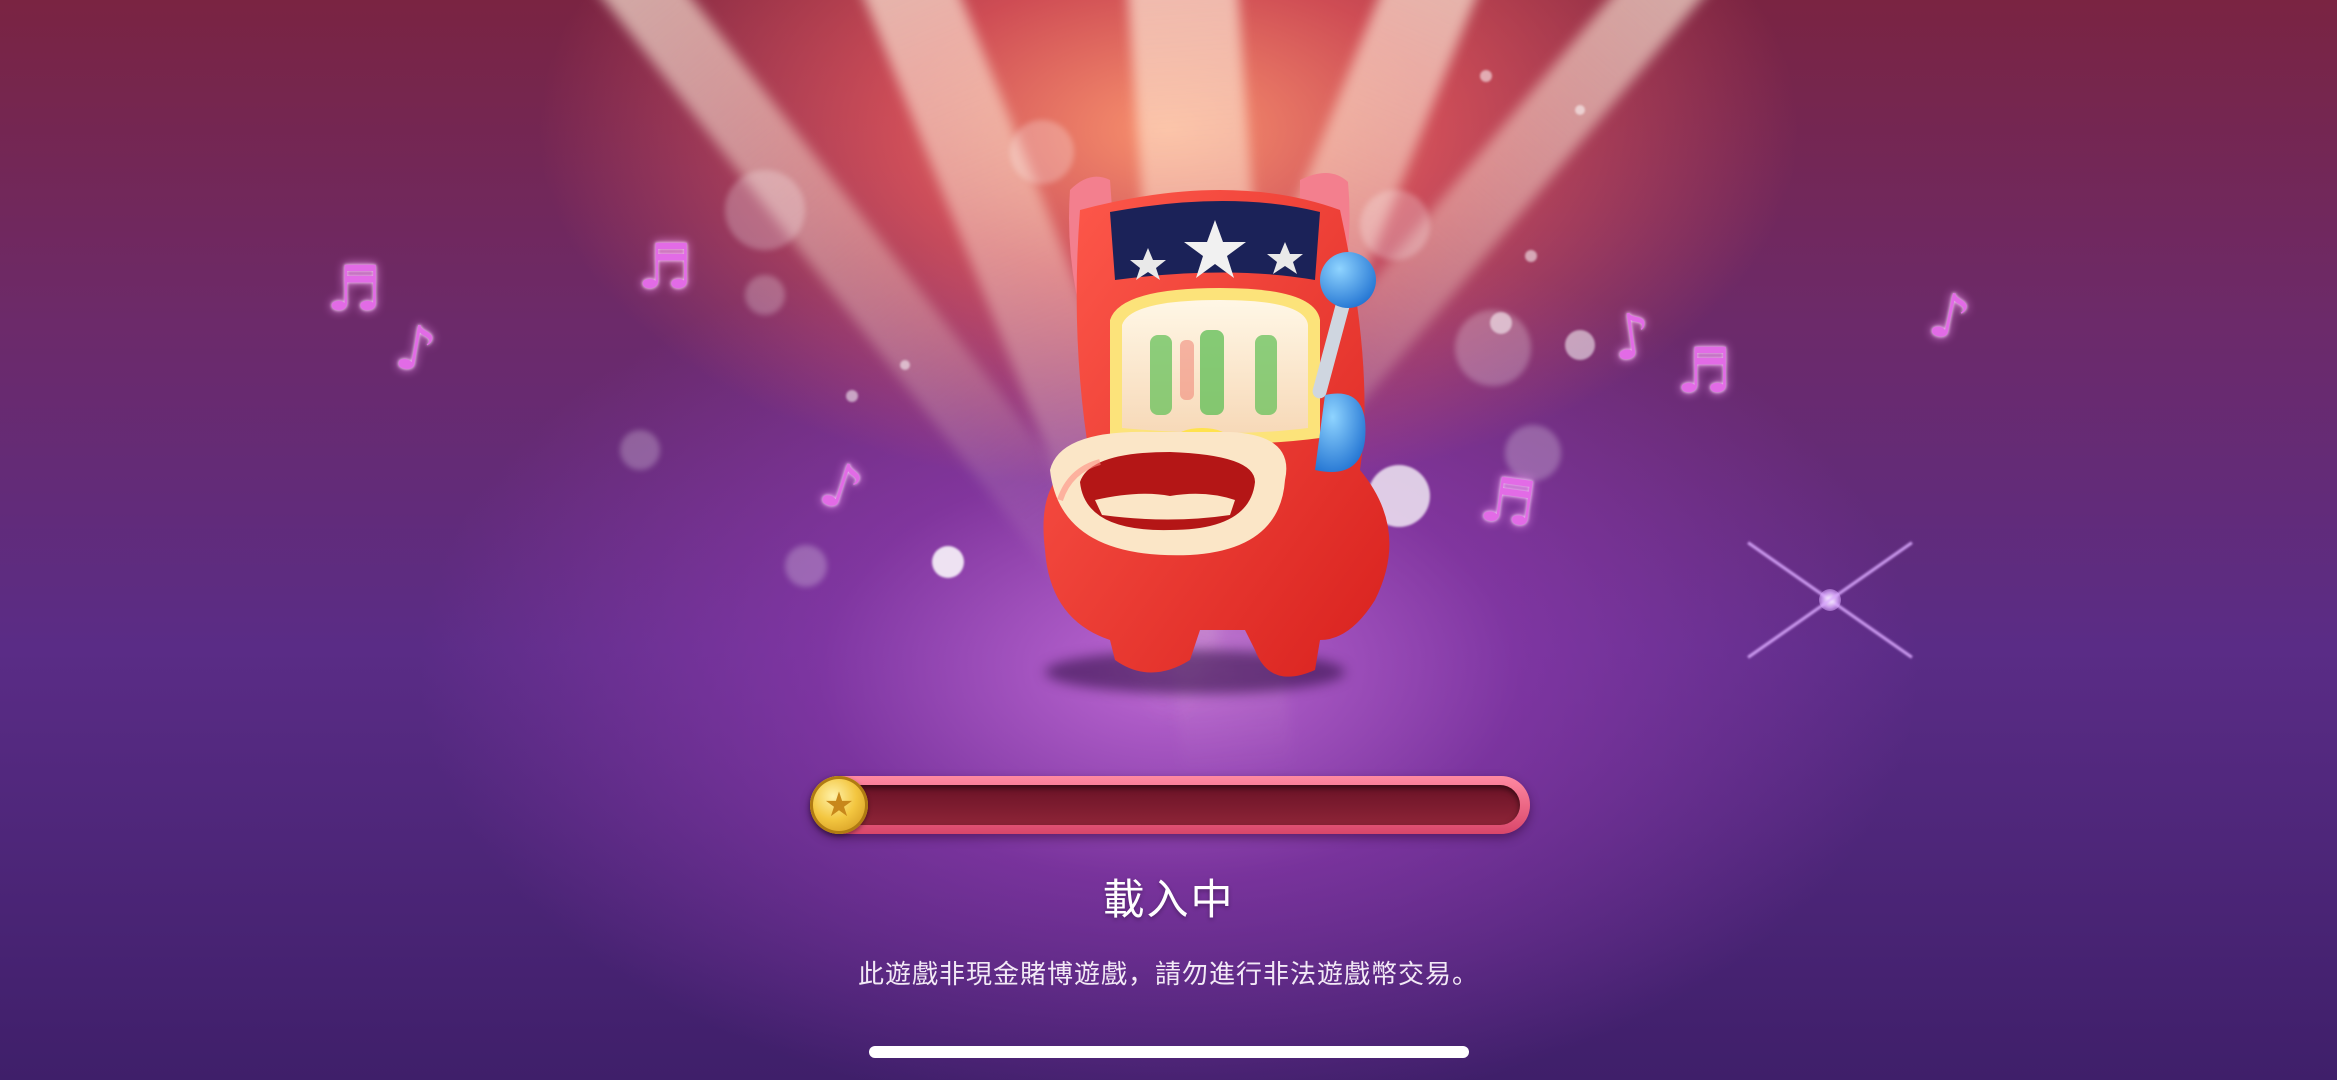 The image size is (2337, 1080). I want to click on progress-track, so click(1170, 805).